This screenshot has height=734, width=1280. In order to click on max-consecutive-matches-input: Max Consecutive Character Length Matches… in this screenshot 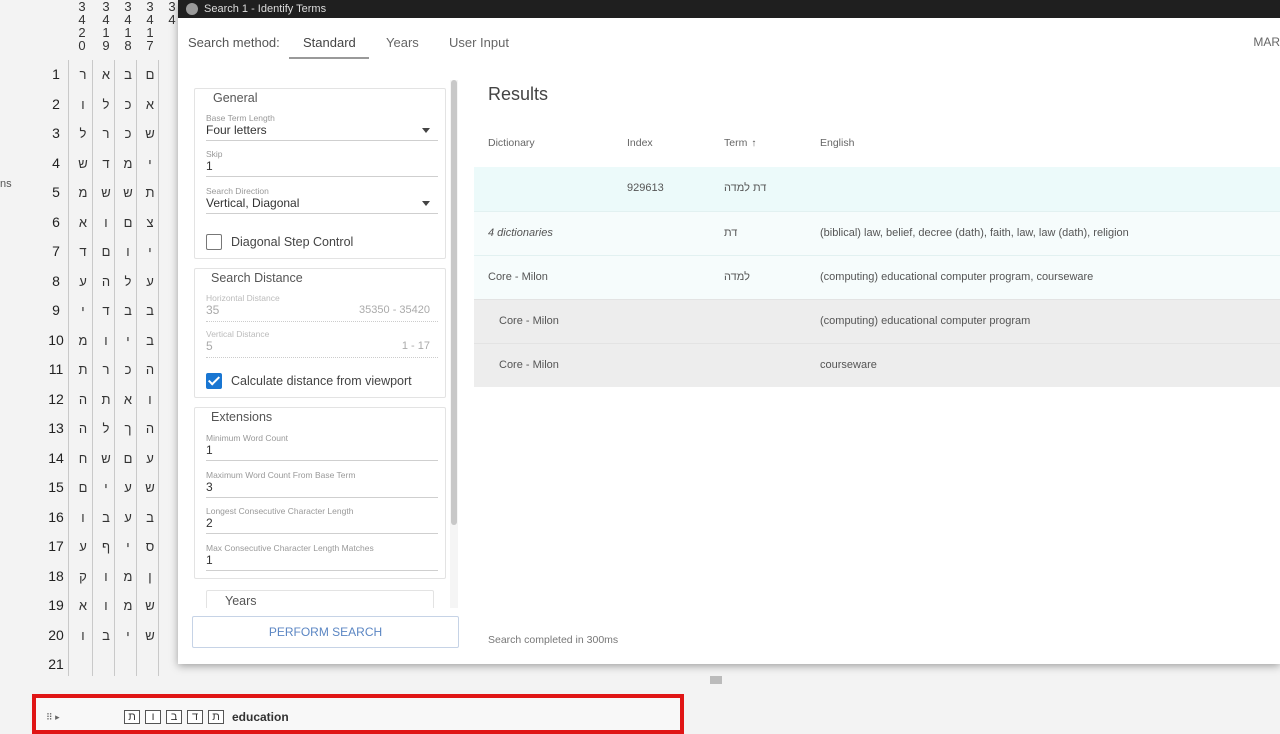, I will do `click(322, 557)`.